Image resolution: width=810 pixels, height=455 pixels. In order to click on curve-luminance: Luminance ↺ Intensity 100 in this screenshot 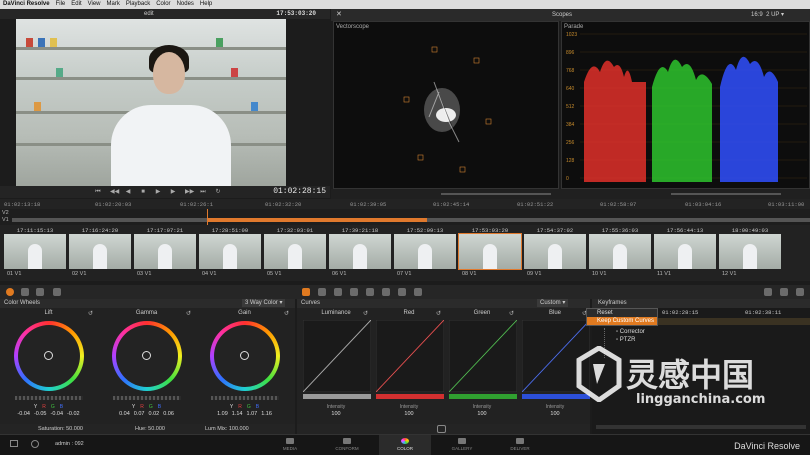, I will do `click(336, 366)`.